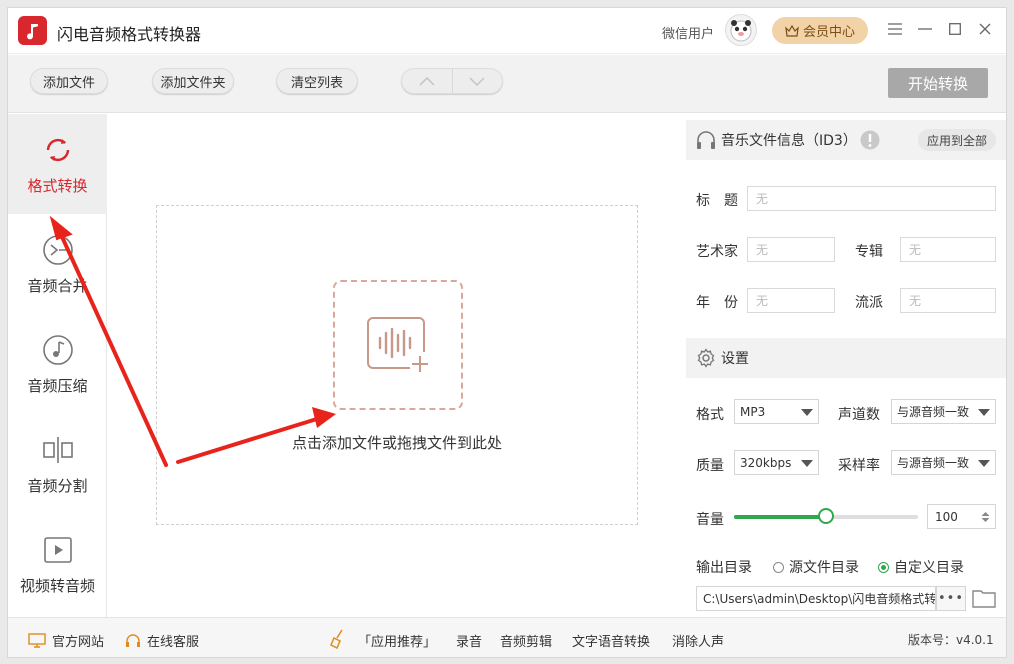  Describe the element at coordinates (870, 140) in the screenshot. I see `info-icon` at that location.